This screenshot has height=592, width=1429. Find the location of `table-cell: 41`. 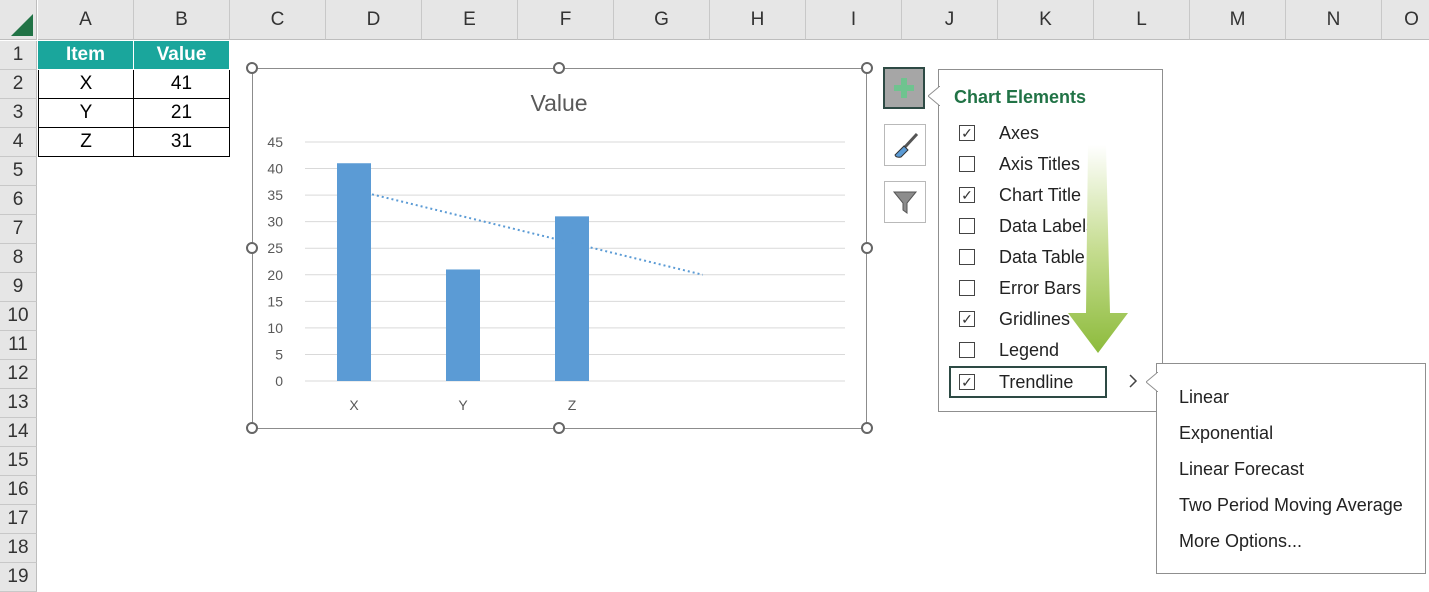

table-cell: 41 is located at coordinates (182, 84).